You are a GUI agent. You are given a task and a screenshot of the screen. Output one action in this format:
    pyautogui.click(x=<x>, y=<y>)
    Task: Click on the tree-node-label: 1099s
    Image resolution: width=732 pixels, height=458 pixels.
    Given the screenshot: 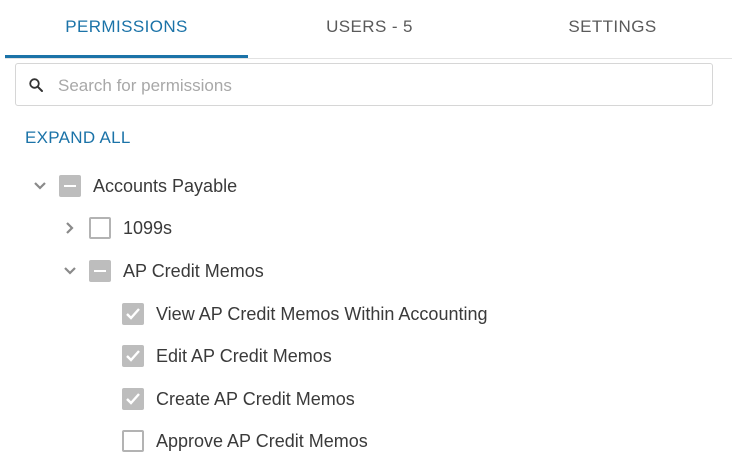 What is the action you would take?
    pyautogui.click(x=148, y=227)
    